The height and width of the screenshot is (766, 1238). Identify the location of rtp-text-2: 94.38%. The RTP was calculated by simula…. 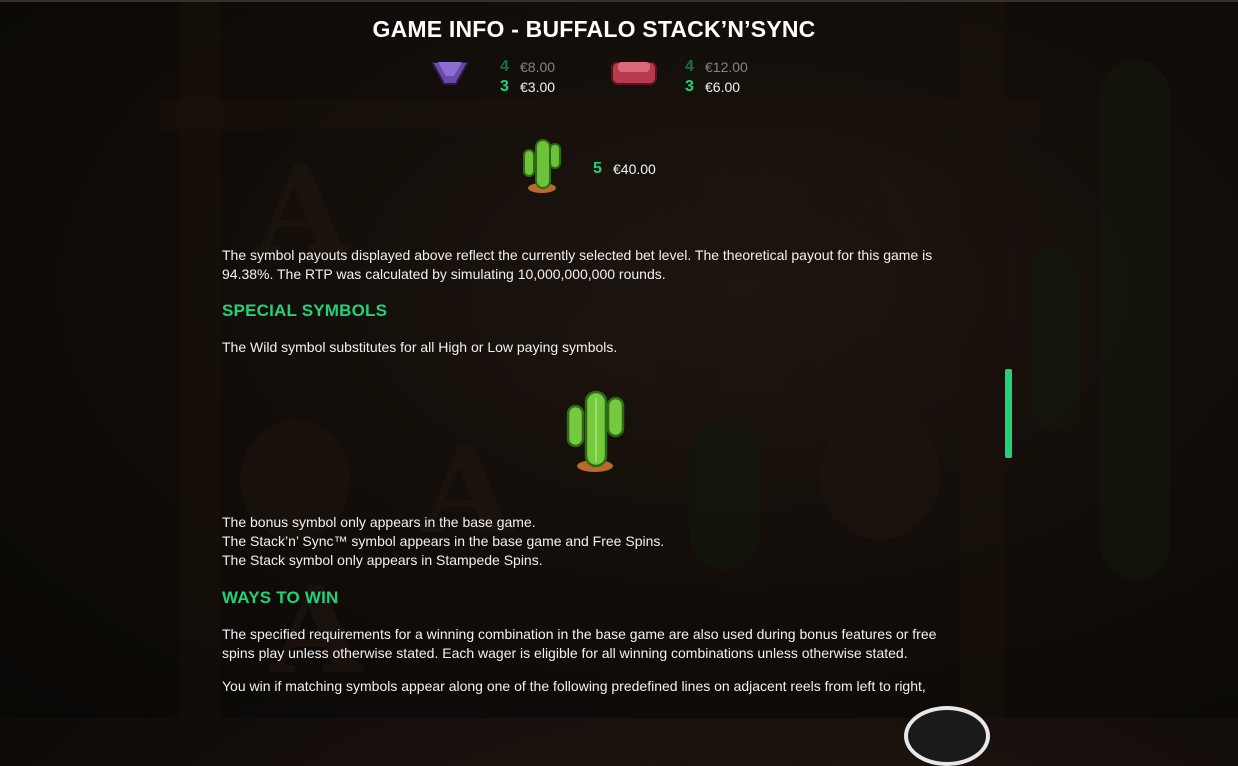
(444, 274).